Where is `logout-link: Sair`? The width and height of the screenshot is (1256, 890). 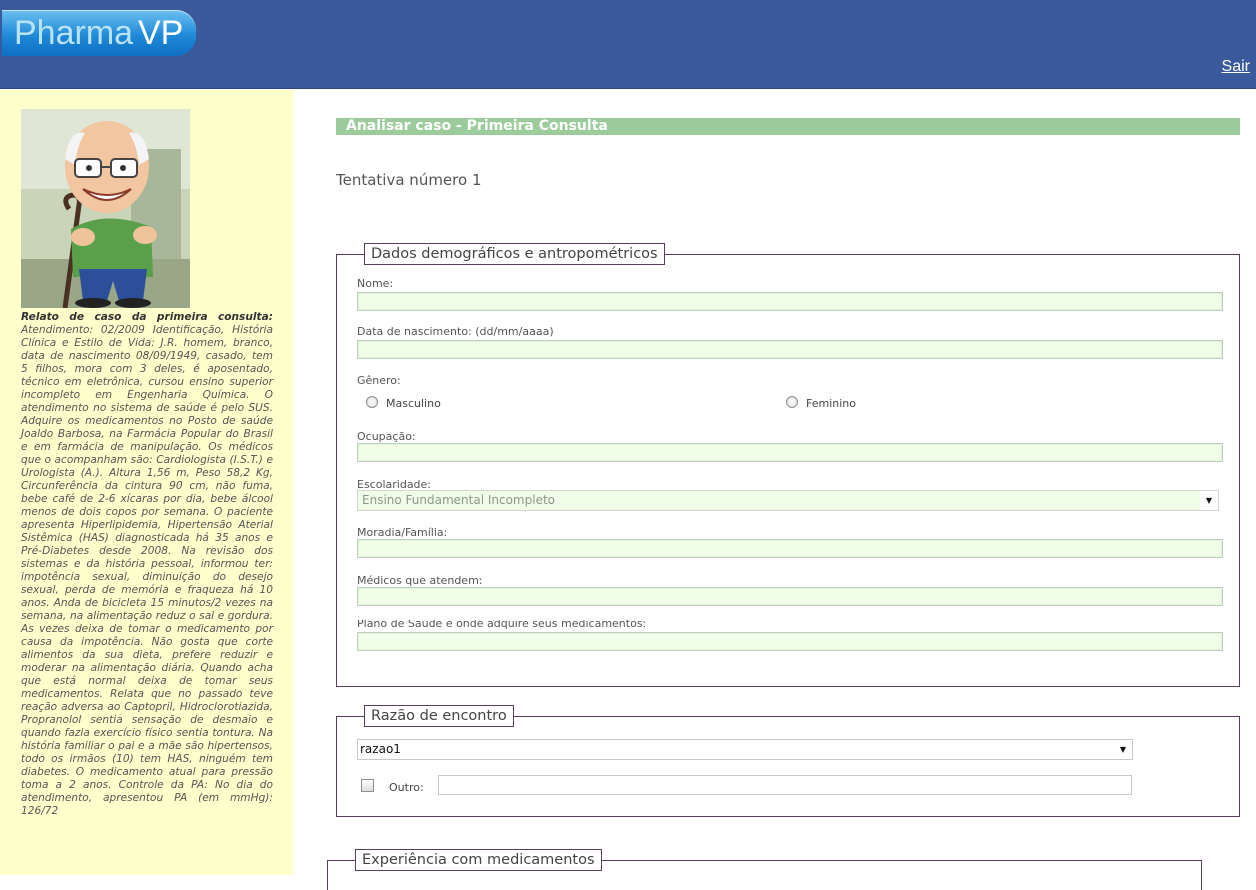
logout-link: Sair is located at coordinates (1236, 67).